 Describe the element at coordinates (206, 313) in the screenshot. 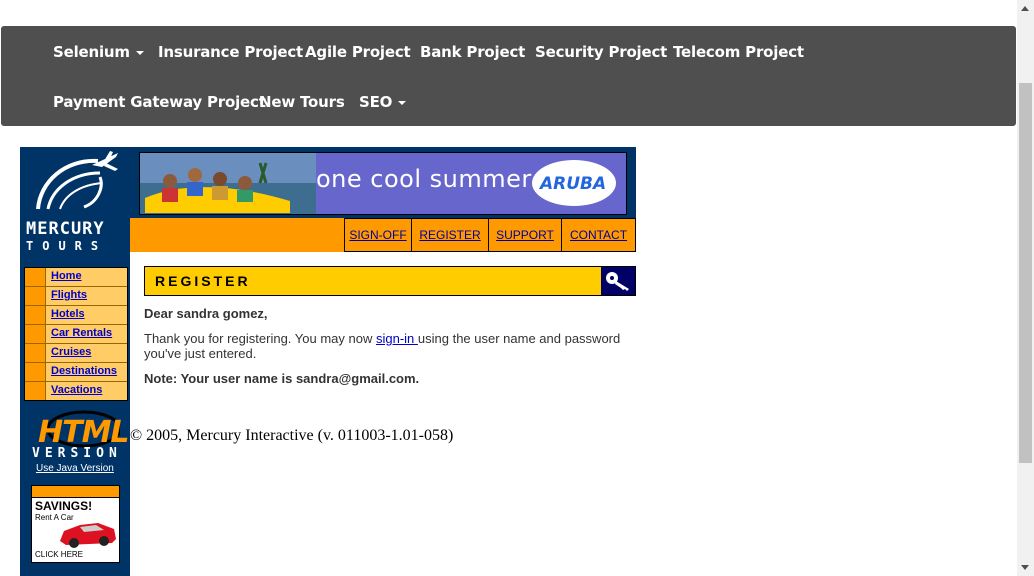

I see `greeting-text: Dear sandra gomez,` at that location.